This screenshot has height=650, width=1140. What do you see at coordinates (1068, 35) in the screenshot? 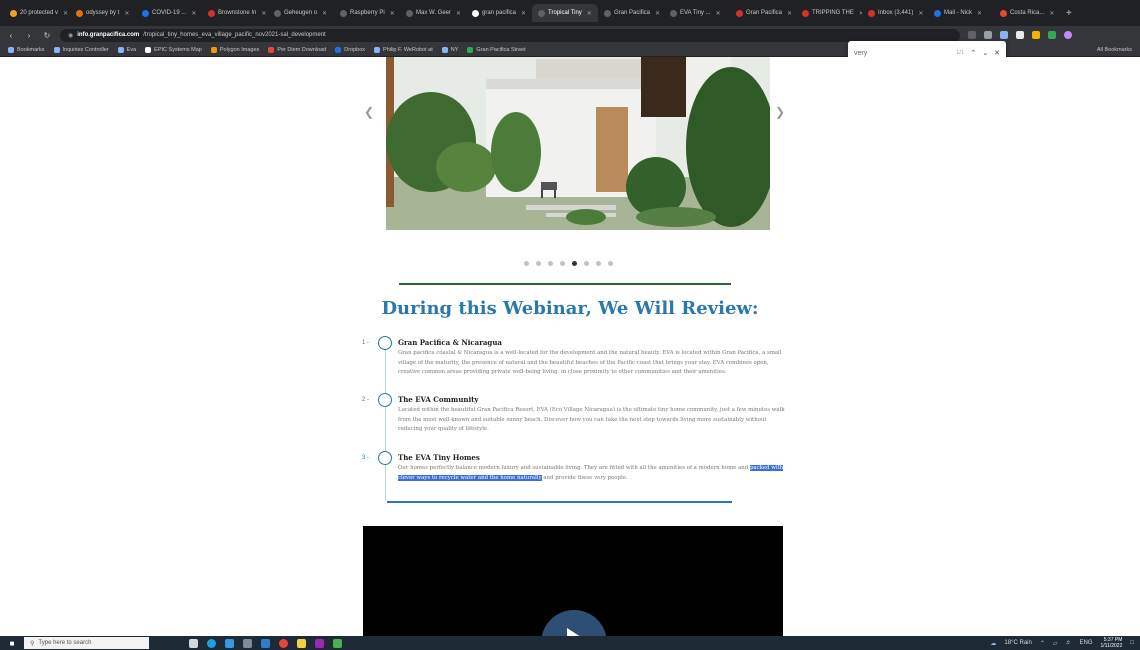
I see `profile-icon` at bounding box center [1068, 35].